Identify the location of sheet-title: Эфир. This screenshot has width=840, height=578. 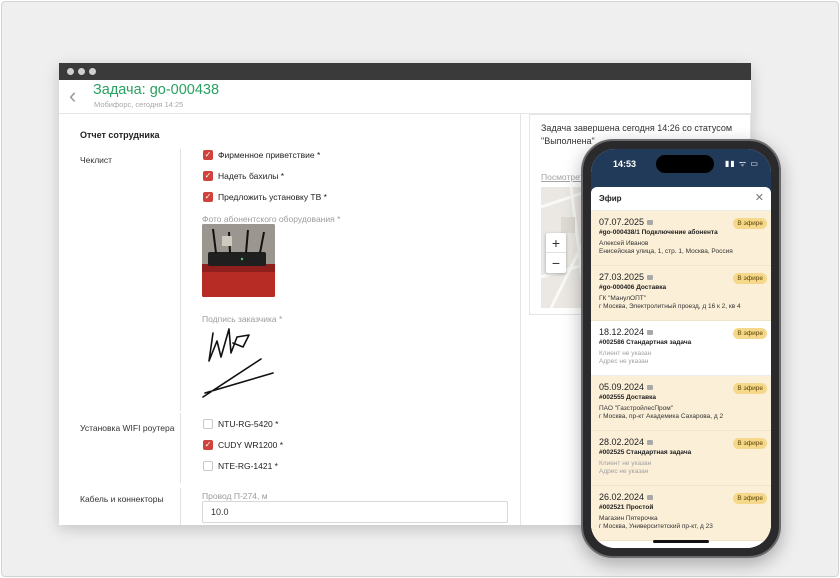
(610, 198).